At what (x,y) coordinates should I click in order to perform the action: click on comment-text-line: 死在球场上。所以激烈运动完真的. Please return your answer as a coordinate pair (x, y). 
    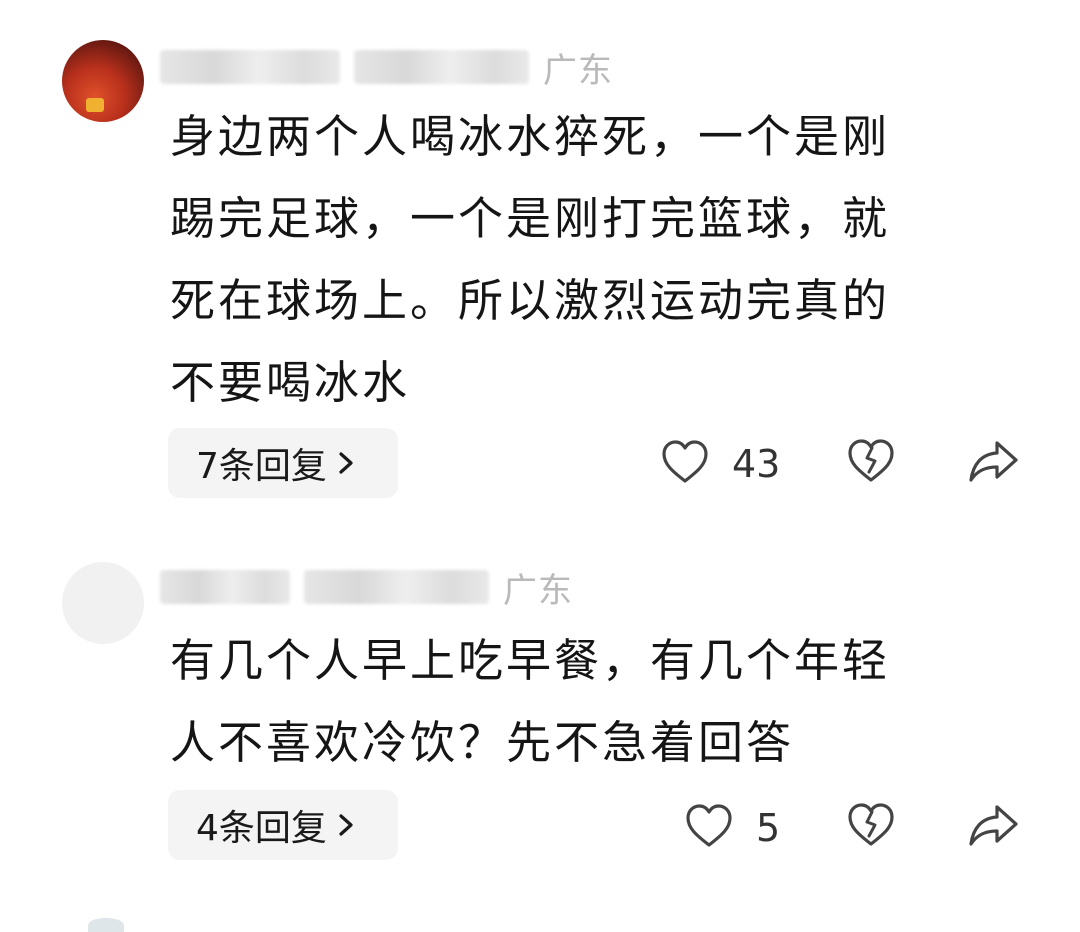
    Looking at the image, I should click on (530, 300).